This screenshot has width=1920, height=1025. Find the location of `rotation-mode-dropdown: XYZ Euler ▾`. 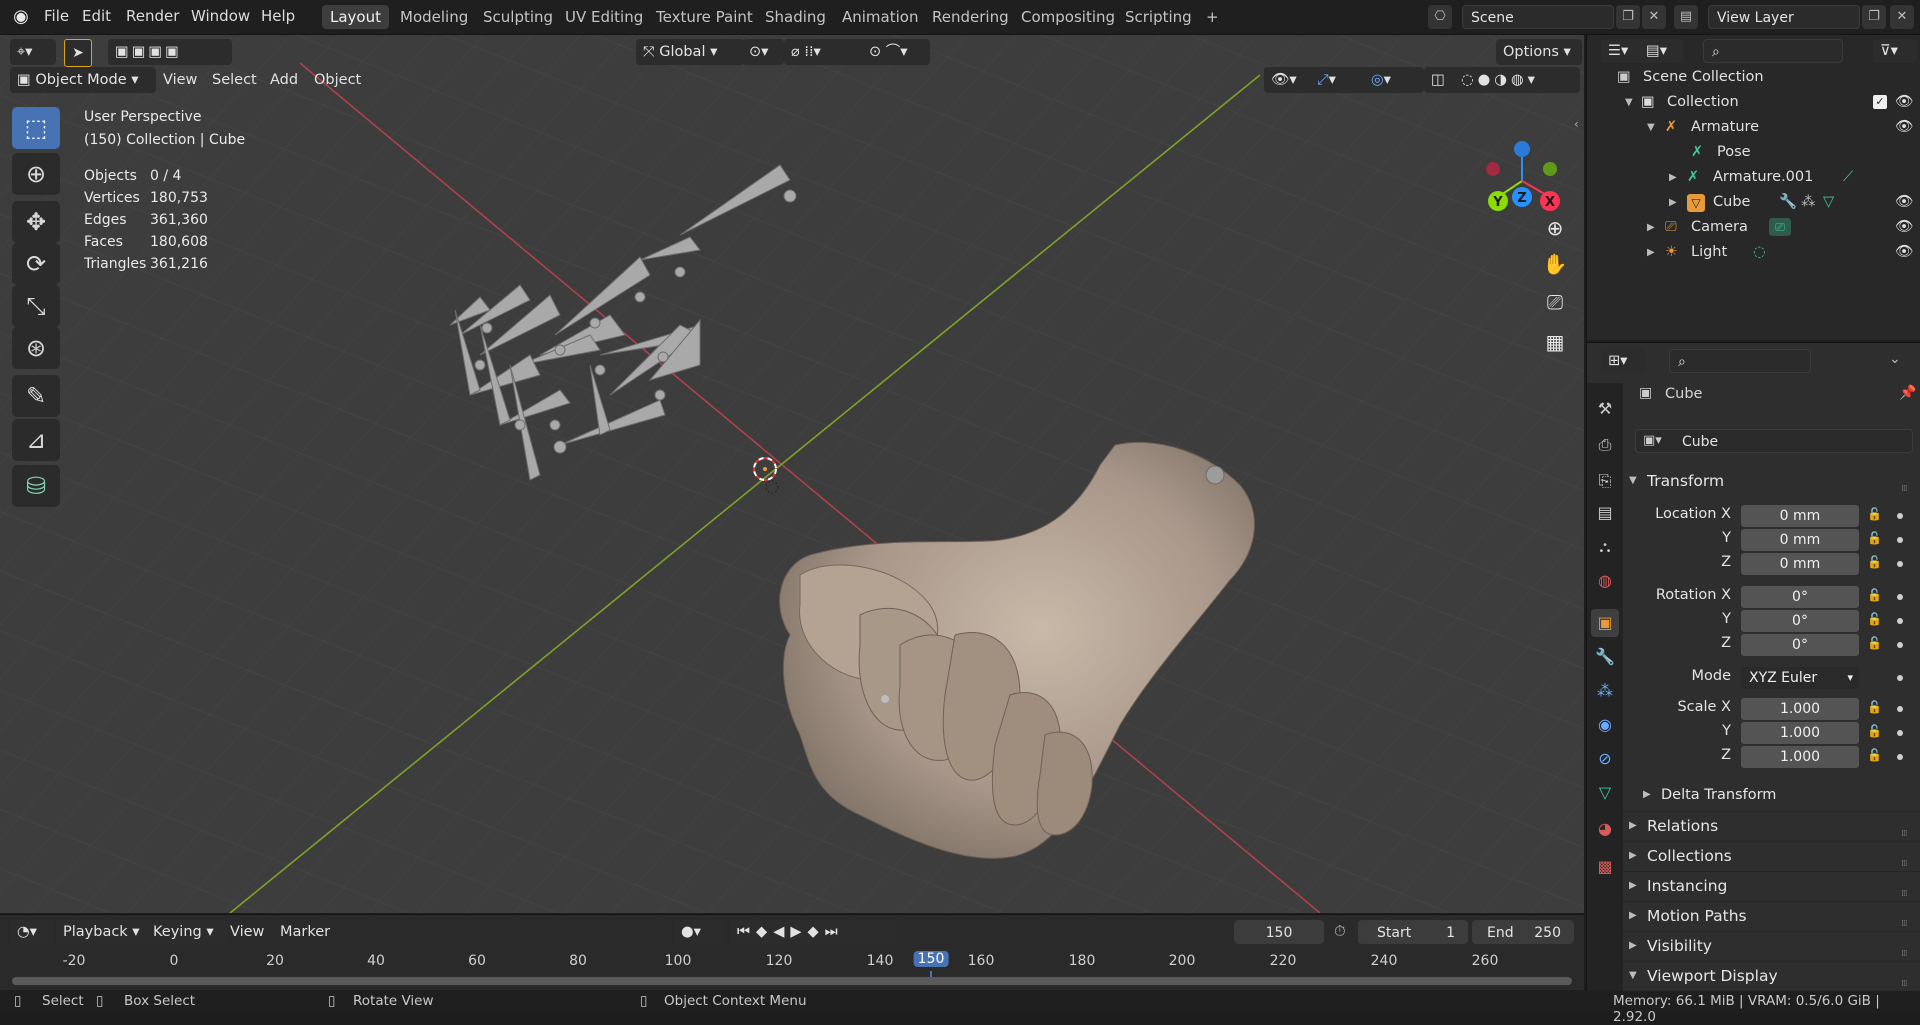

rotation-mode-dropdown: XYZ Euler ▾ is located at coordinates (1800, 678).